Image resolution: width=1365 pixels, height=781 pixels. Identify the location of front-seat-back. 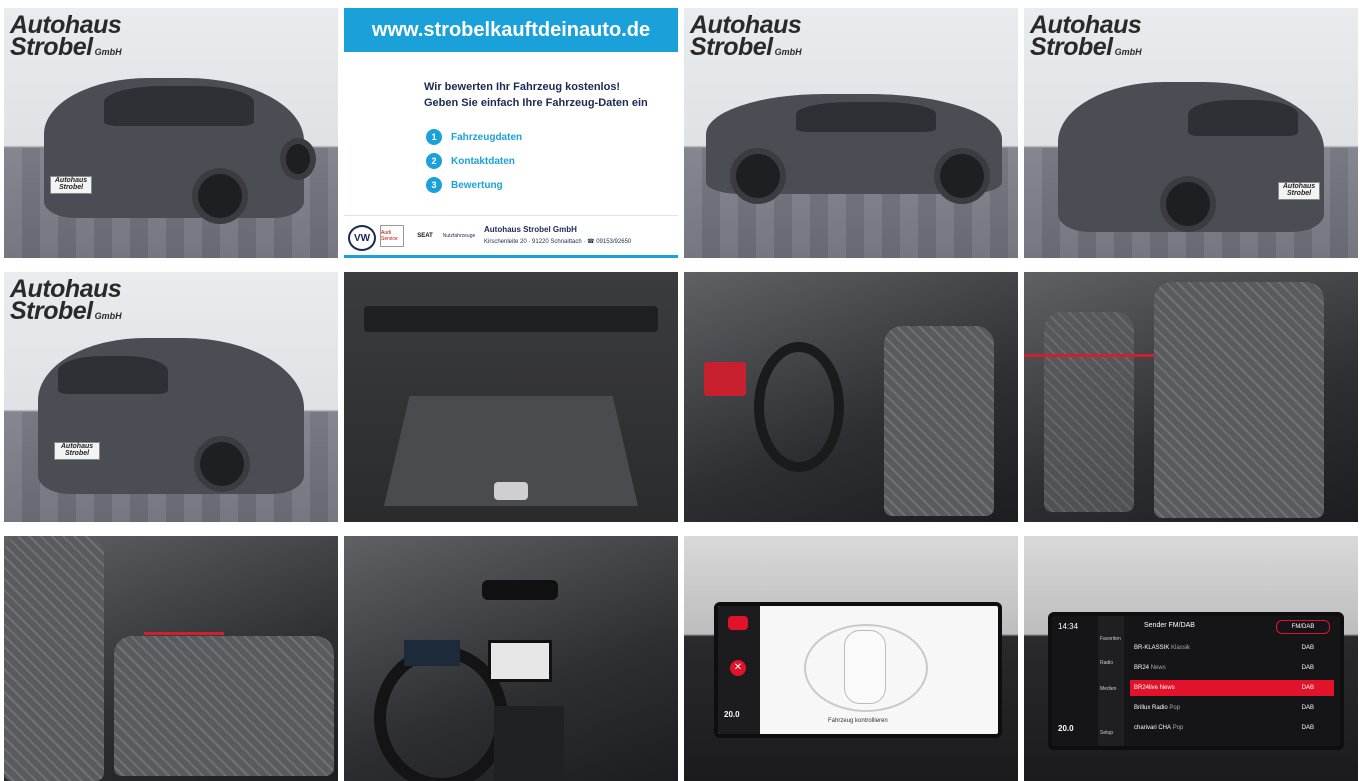
(54, 658).